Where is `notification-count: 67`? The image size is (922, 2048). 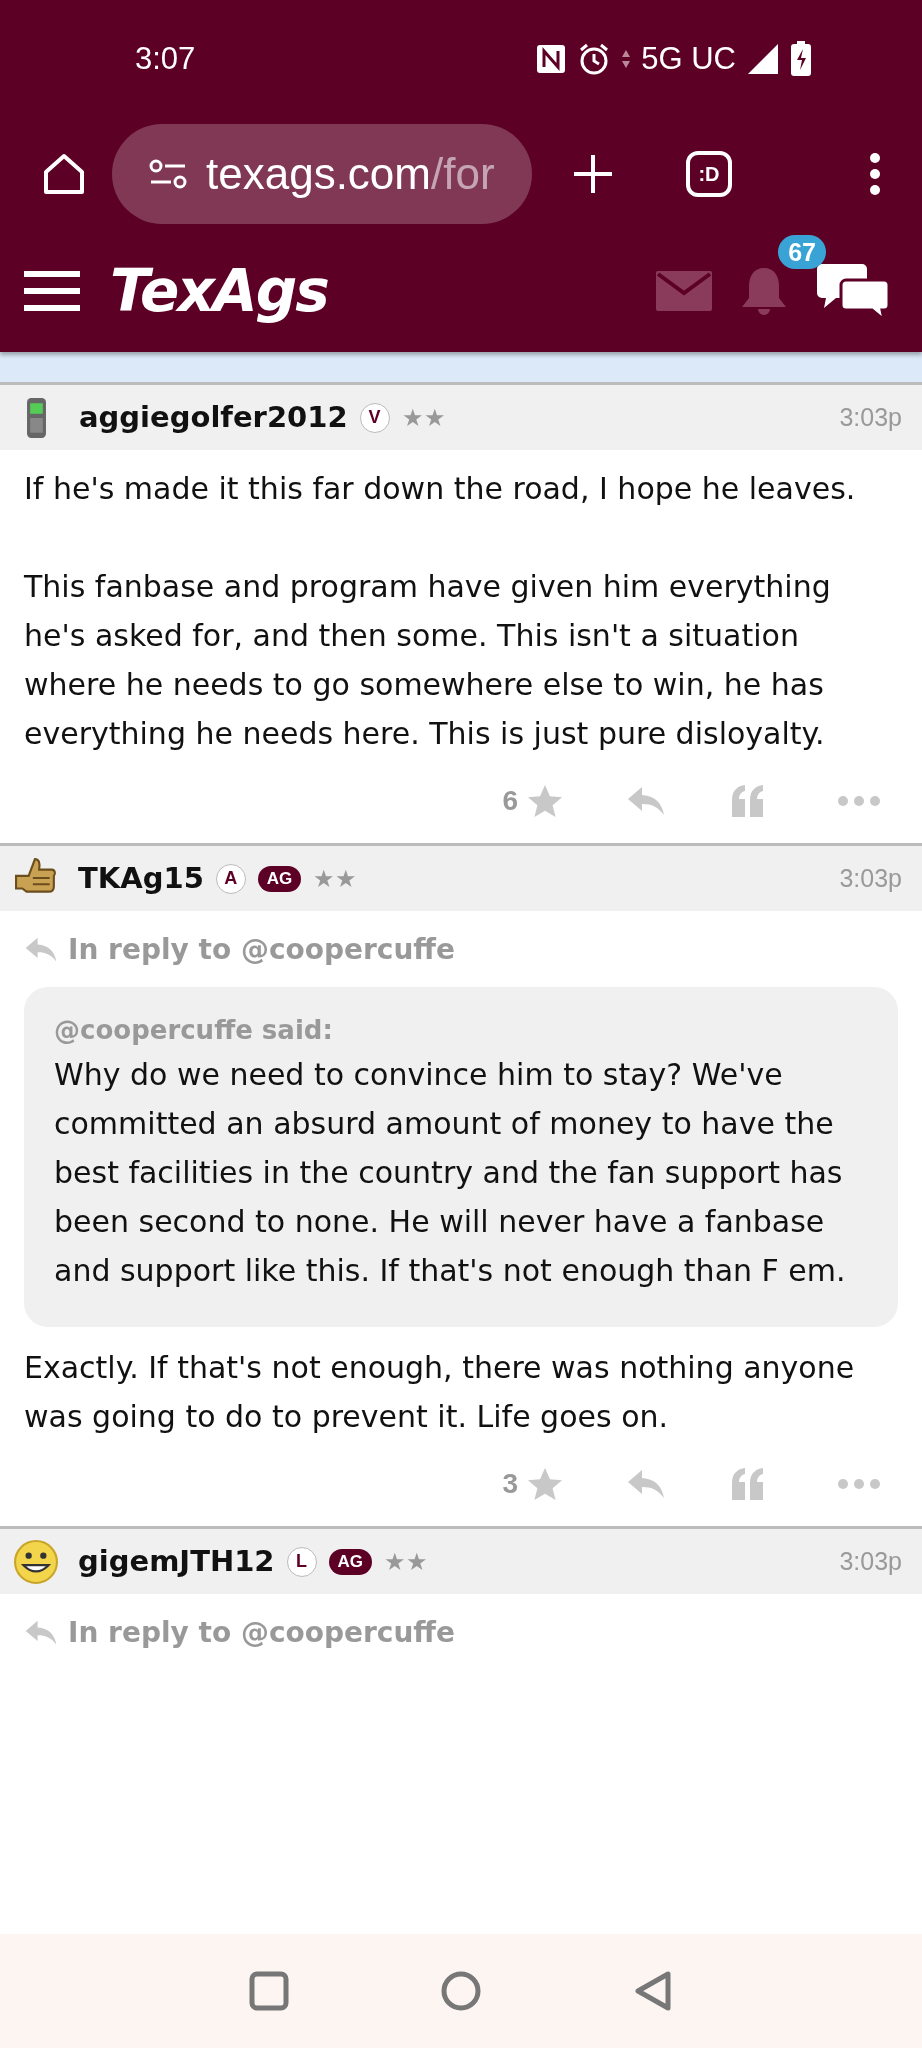
notification-count: 67 is located at coordinates (802, 252).